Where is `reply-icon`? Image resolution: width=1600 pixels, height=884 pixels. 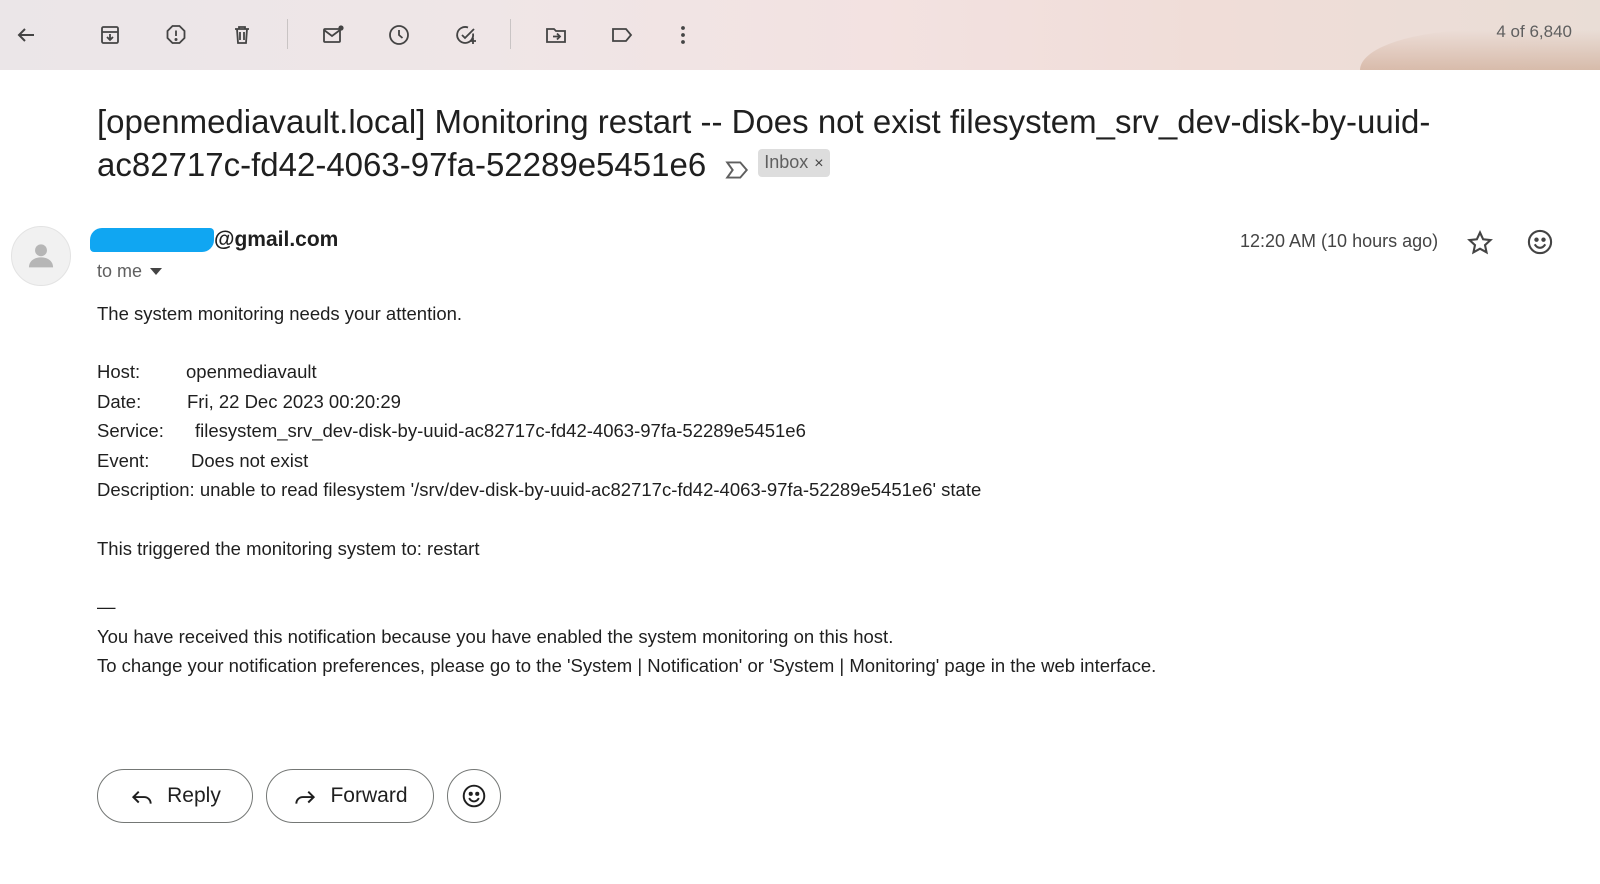
reply-icon is located at coordinates (142, 797).